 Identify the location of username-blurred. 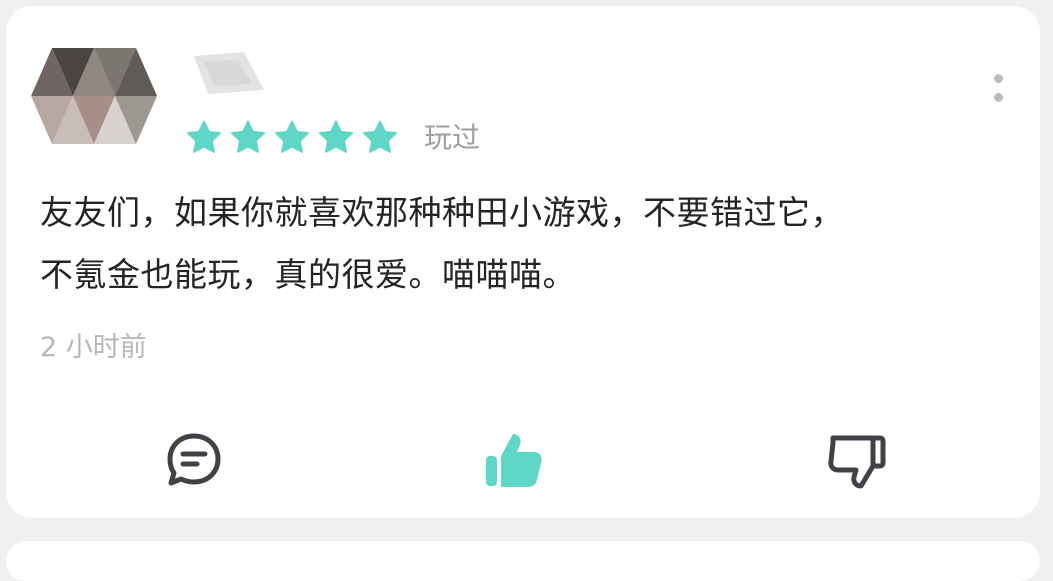
(227, 73).